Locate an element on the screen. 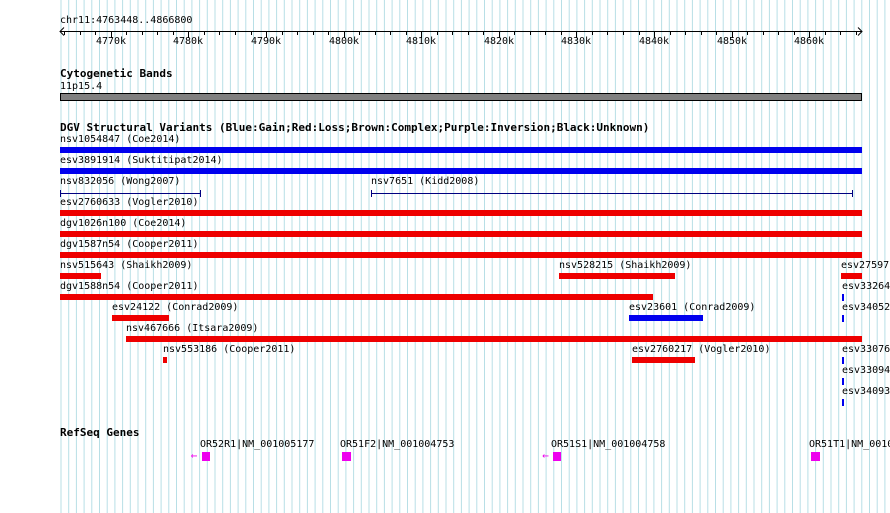 The image size is (890, 513). gene-label: OR51S1|NM_001004758 is located at coordinates (608, 444).